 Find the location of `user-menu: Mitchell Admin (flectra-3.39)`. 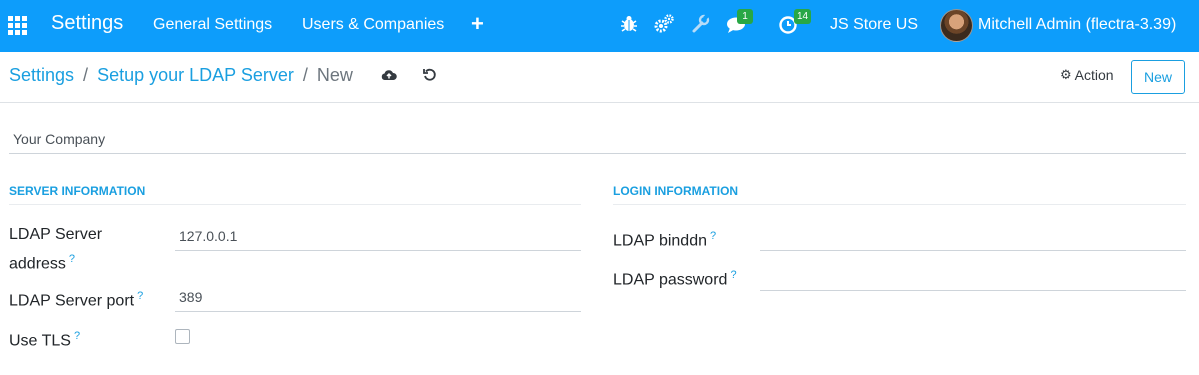

user-menu: Mitchell Admin (flectra-3.39) is located at coordinates (1058, 25).